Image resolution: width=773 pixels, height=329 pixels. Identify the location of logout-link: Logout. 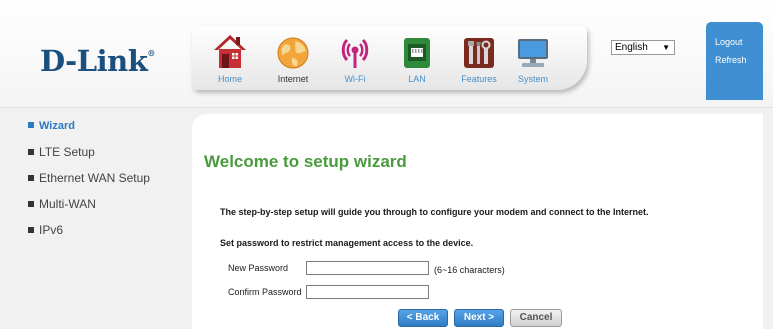
(739, 42).